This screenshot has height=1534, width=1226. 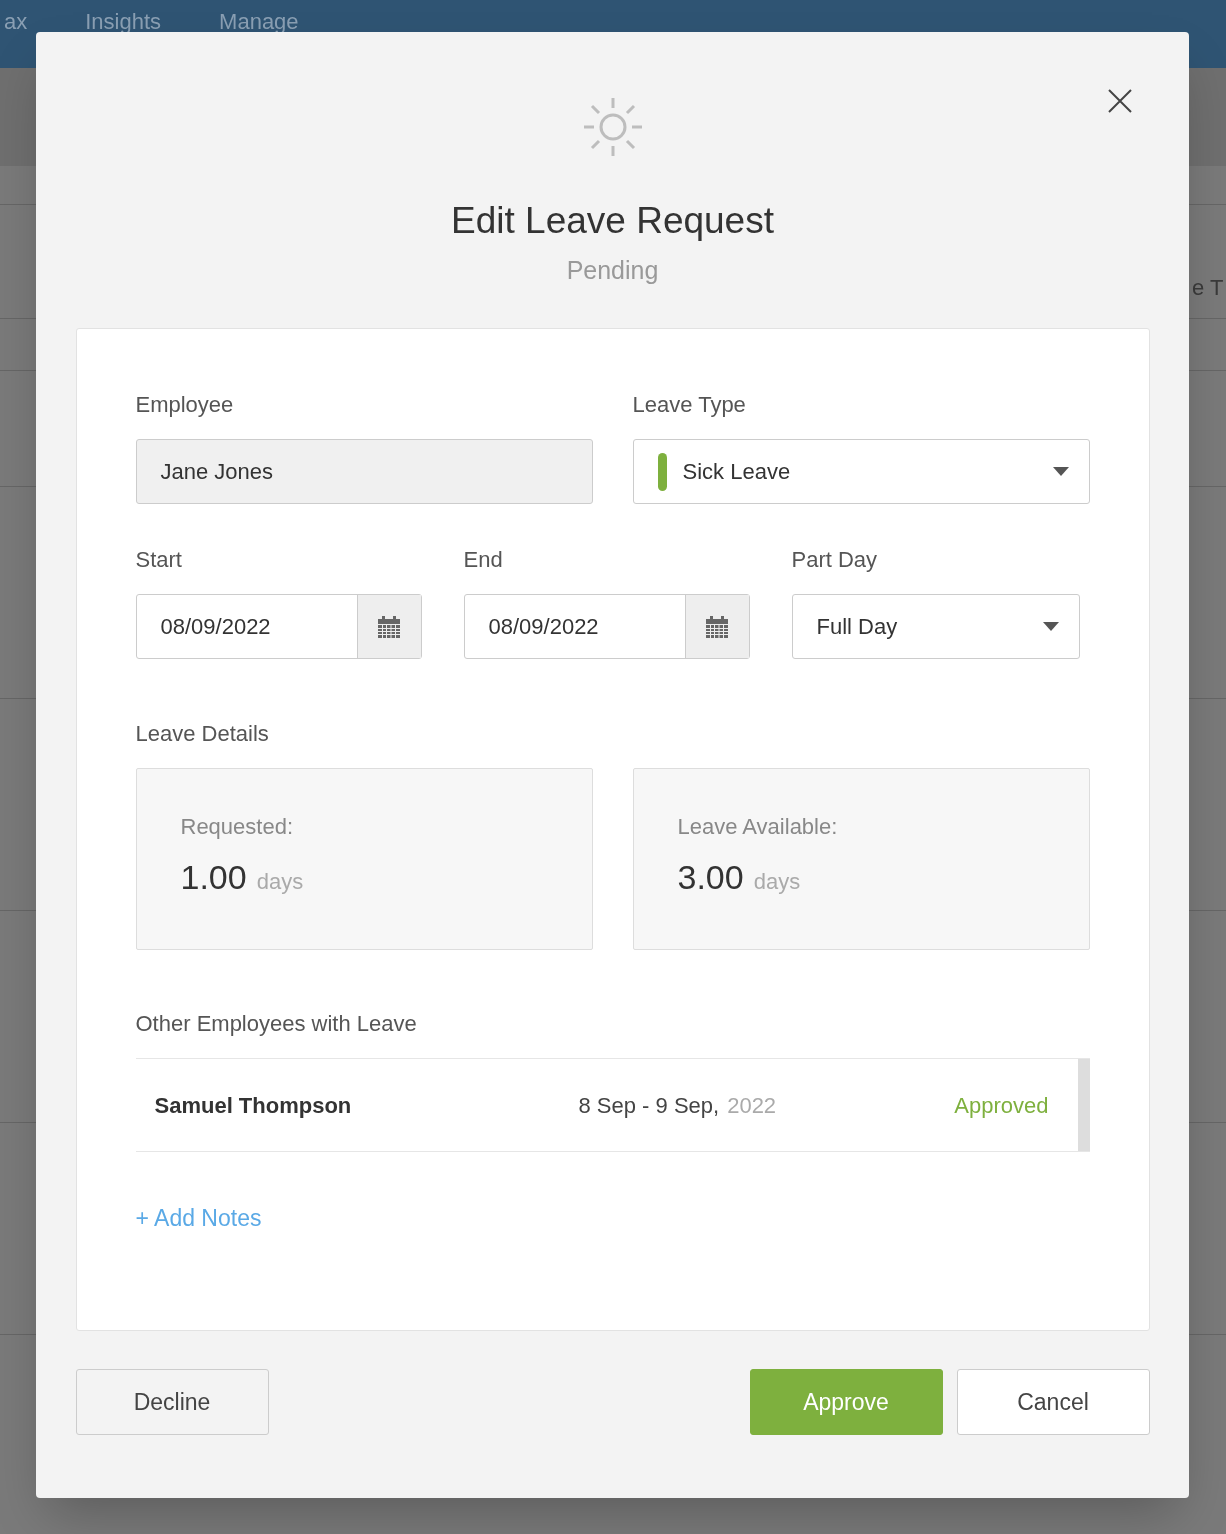 I want to click on field-label: Part Day, so click(x=835, y=560).